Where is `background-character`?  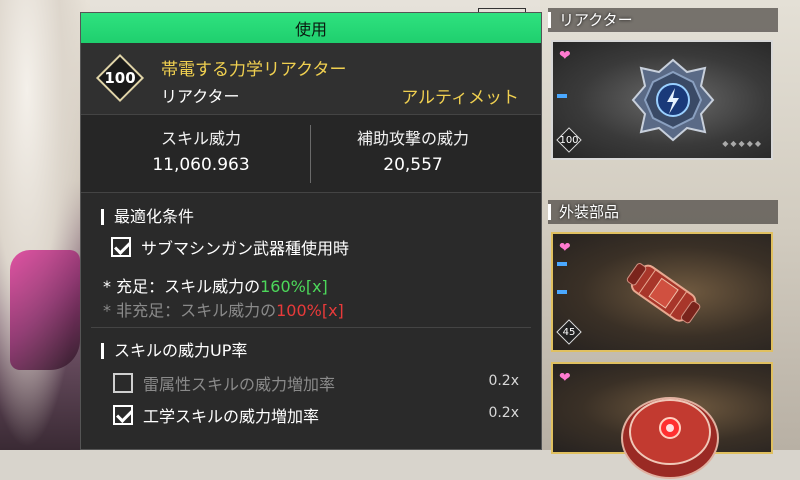
background-character is located at coordinates (45, 225).